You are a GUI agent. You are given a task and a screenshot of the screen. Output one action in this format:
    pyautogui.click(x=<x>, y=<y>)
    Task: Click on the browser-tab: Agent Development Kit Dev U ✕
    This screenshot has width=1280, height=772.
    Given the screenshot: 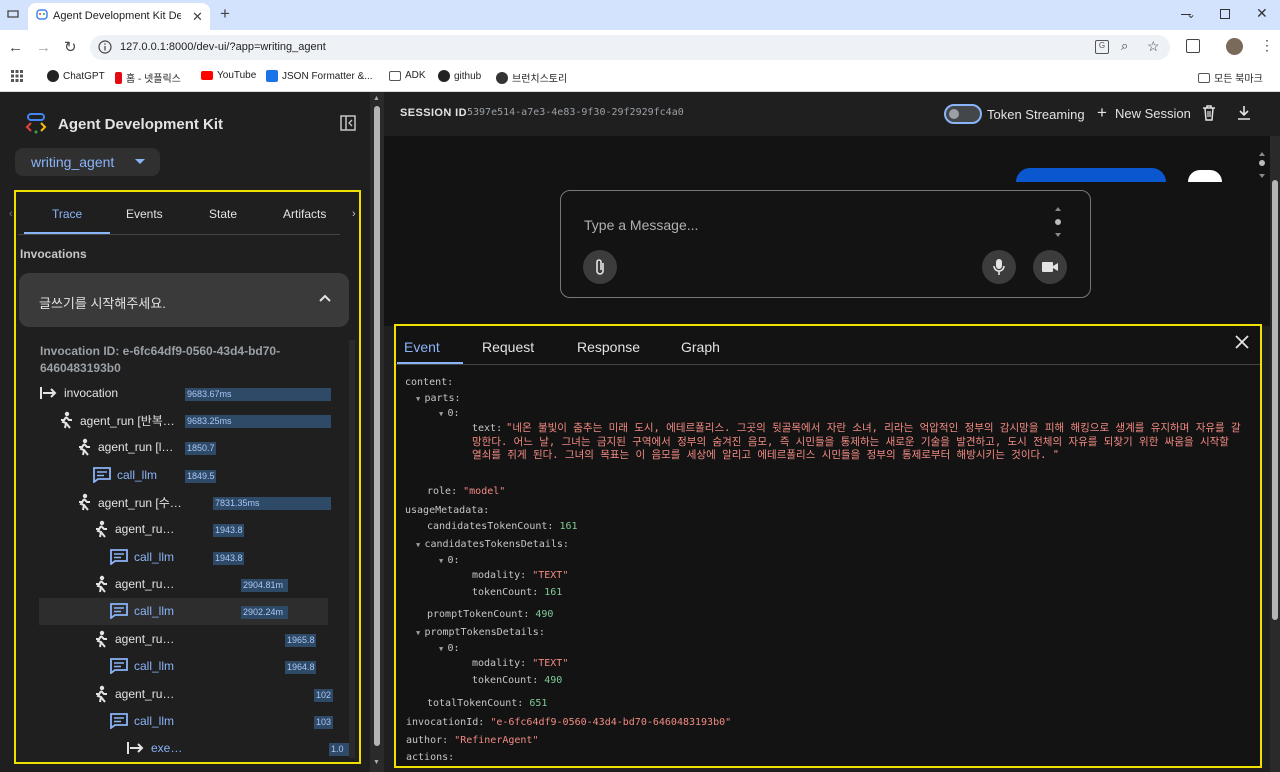 What is the action you would take?
    pyautogui.click(x=119, y=16)
    